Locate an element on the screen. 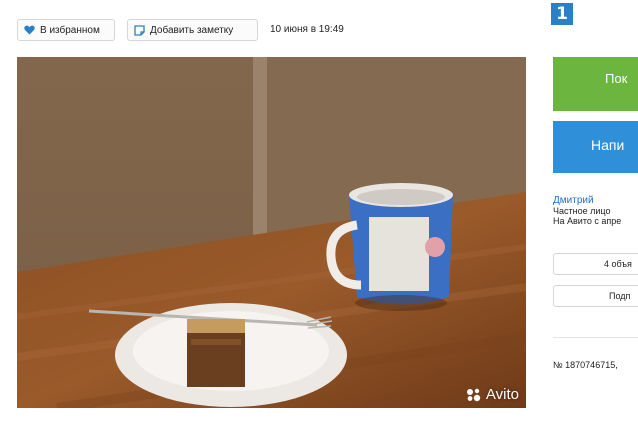 This screenshot has height=434, width=638. avito-watermark: Avito is located at coordinates (492, 394).